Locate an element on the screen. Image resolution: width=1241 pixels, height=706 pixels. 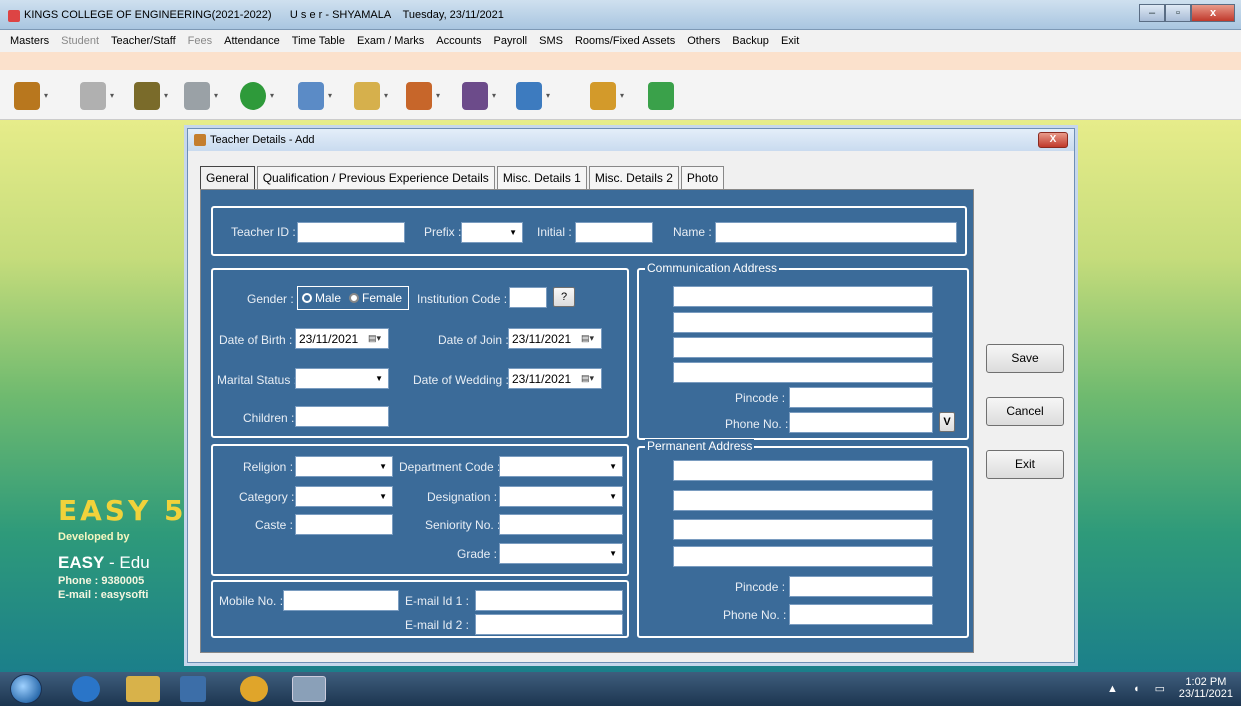
start-button is located at coordinates (26, 689).